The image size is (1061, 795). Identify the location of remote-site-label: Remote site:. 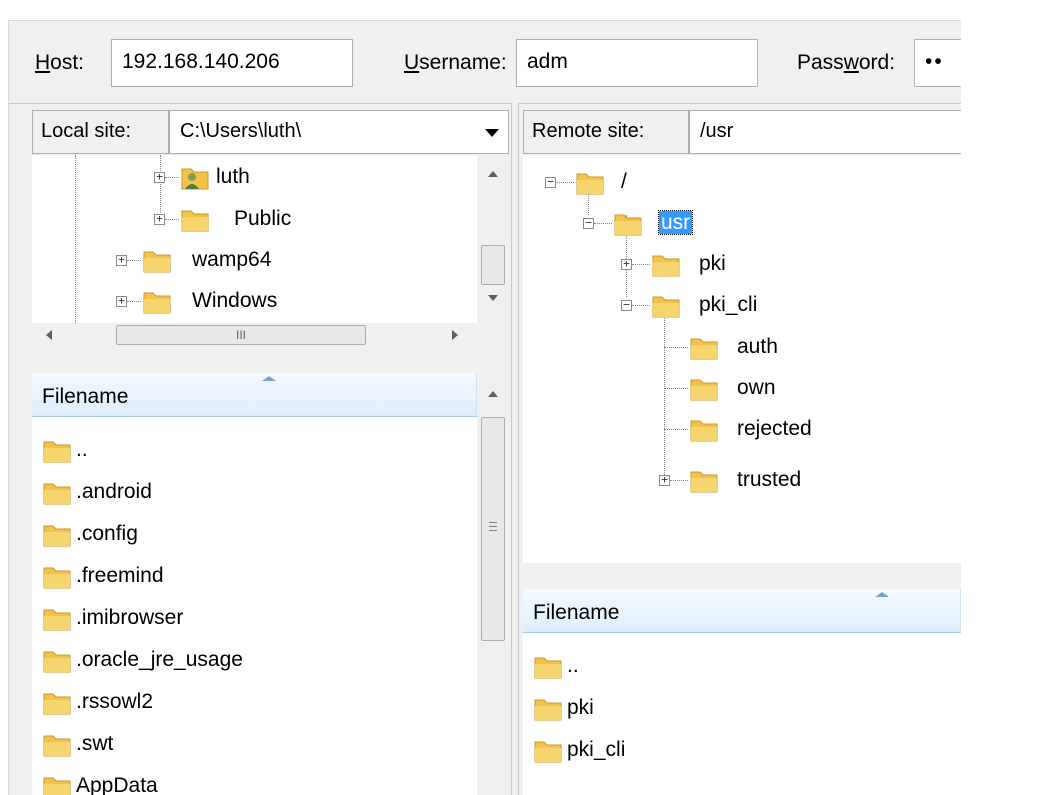
(606, 132).